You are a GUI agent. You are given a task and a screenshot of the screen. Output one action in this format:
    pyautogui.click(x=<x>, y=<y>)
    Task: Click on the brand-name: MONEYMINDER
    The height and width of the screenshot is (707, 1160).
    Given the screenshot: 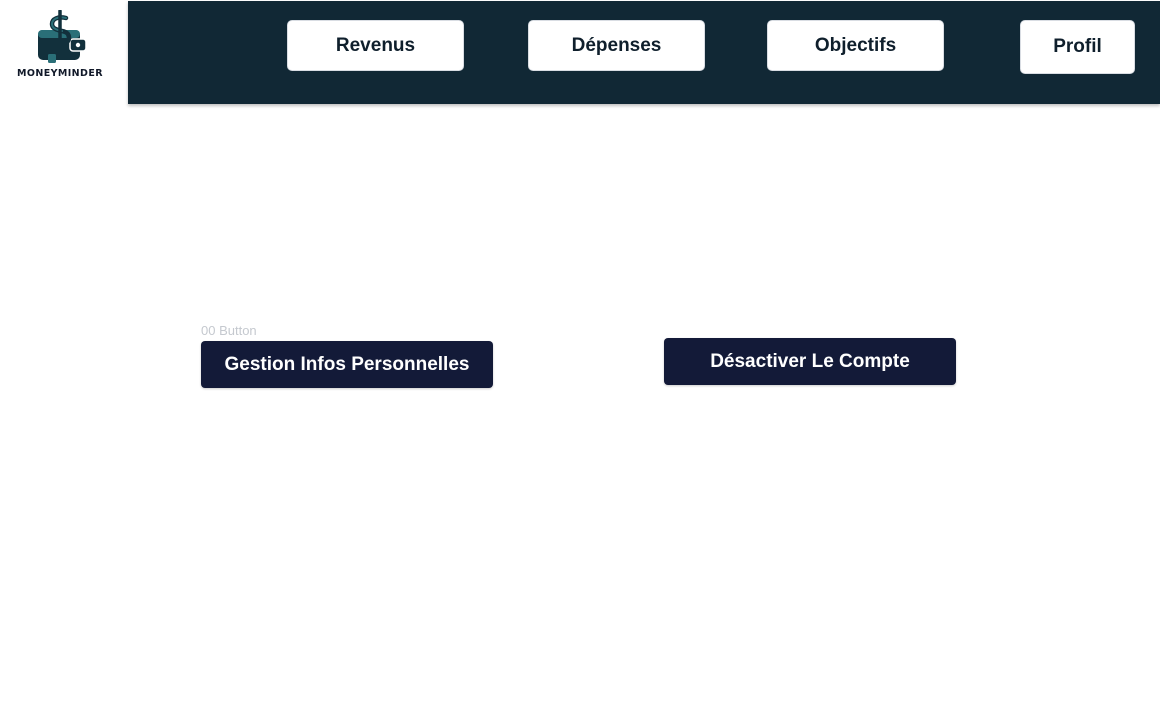 What is the action you would take?
    pyautogui.click(x=60, y=73)
    